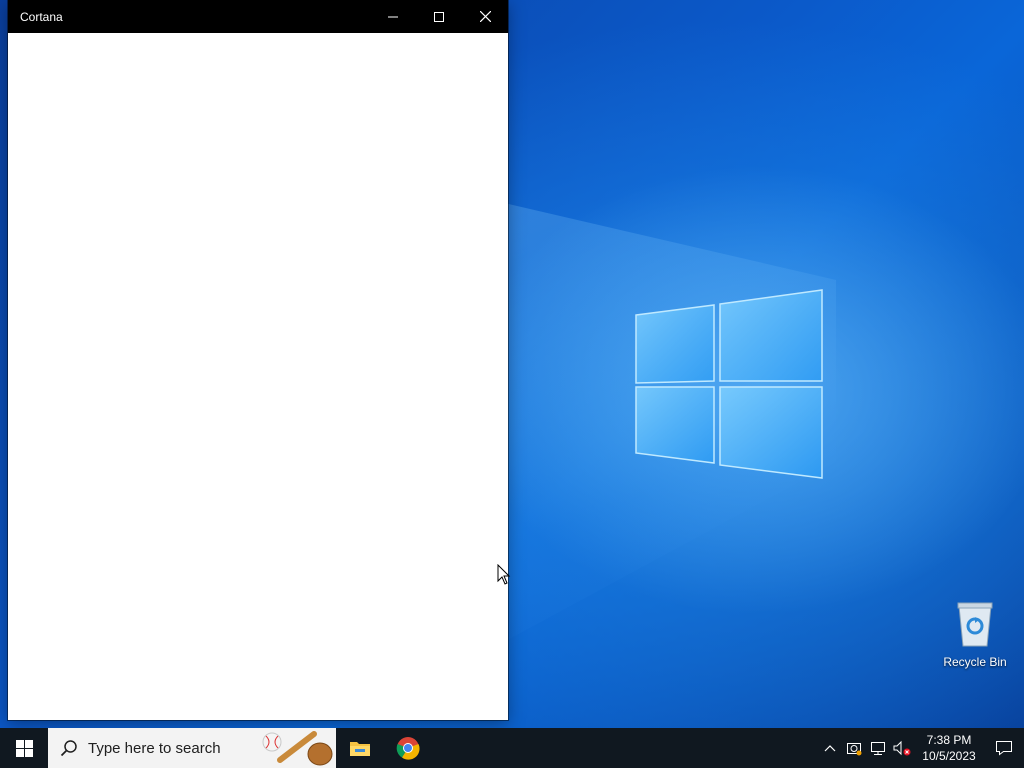  I want to click on chrome-icon, so click(408, 748).